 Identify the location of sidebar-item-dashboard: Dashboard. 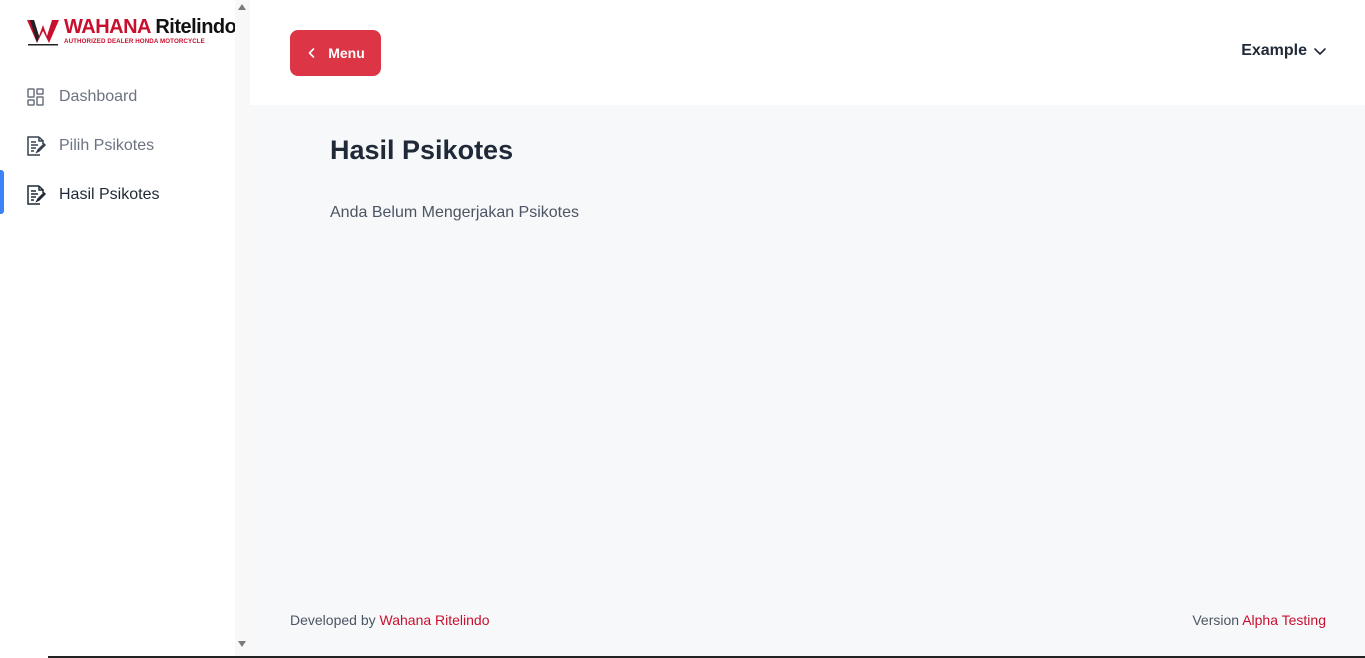
(117, 96).